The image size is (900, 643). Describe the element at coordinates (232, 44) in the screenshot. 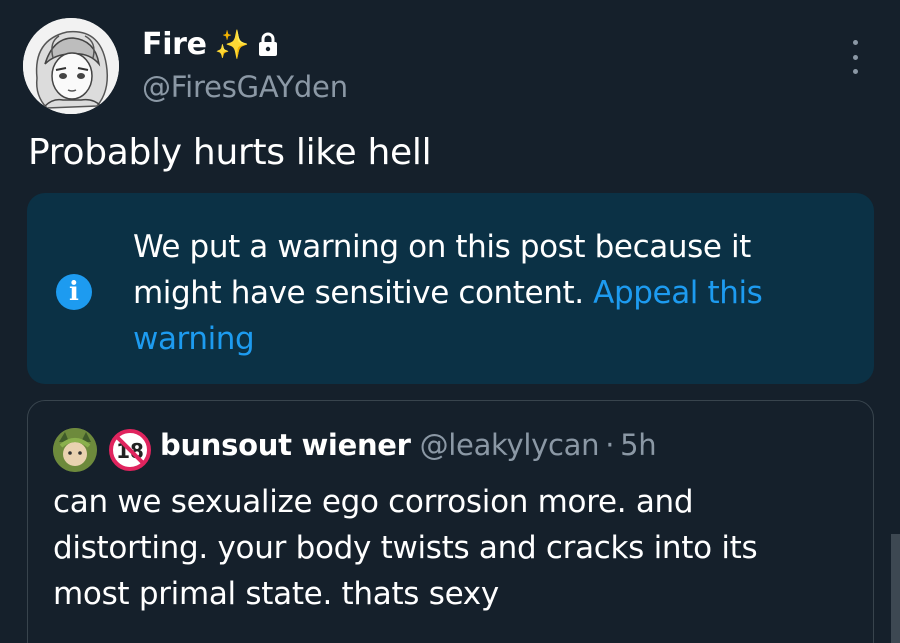

I see `sparkles-emoji: ✨` at that location.